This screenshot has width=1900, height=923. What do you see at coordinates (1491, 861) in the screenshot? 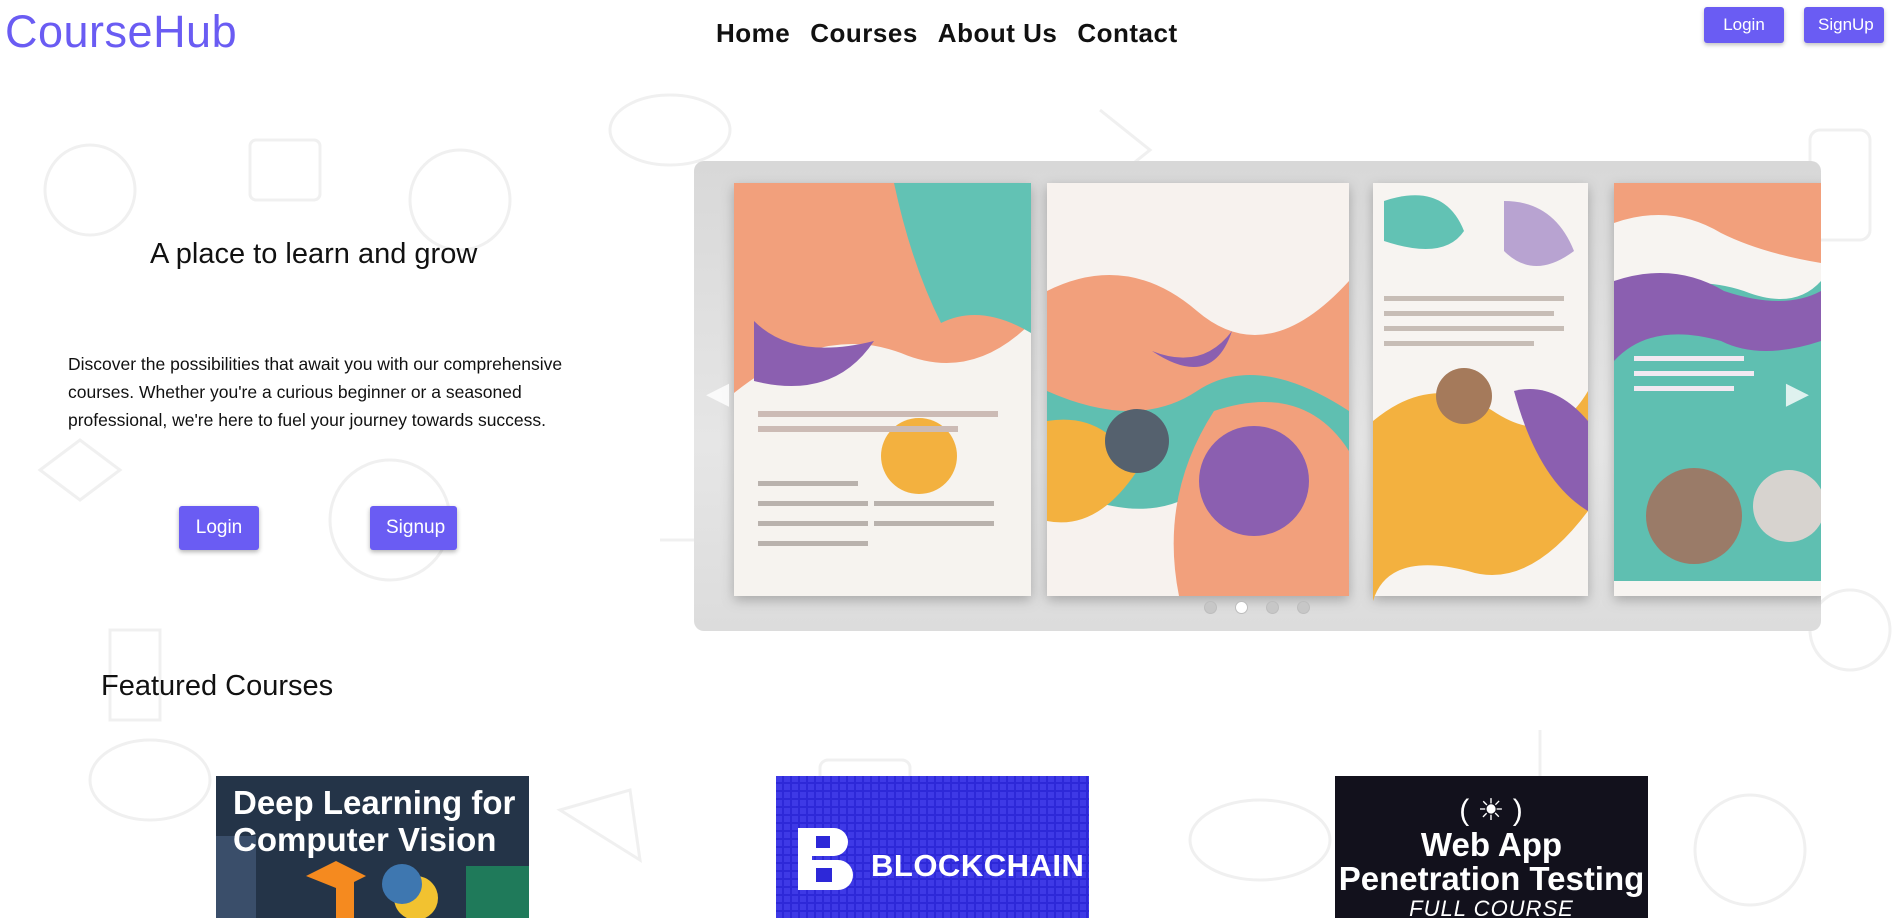
I see `course-title: Web App Penetration Testing` at bounding box center [1491, 861].